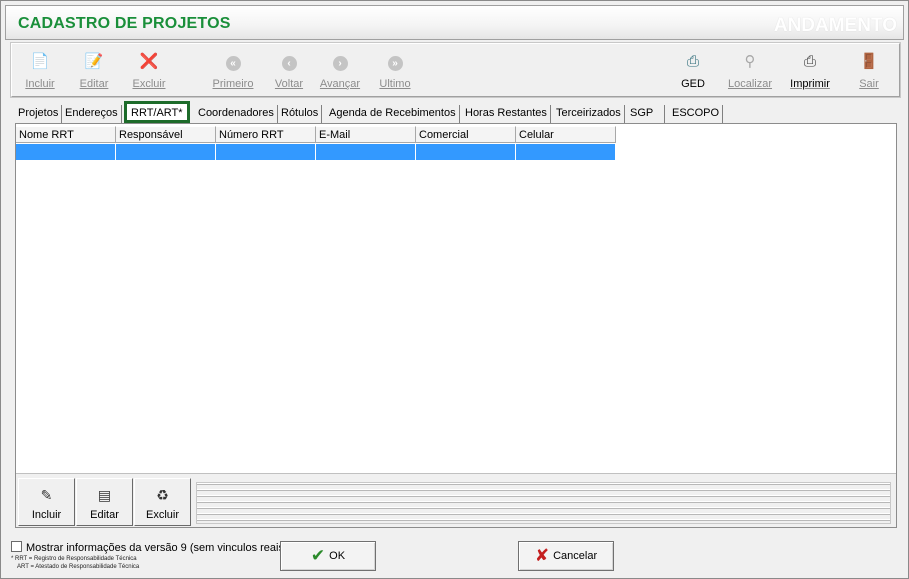  Describe the element at coordinates (318, 555) in the screenshot. I see `checkmark-icon: ✔` at that location.